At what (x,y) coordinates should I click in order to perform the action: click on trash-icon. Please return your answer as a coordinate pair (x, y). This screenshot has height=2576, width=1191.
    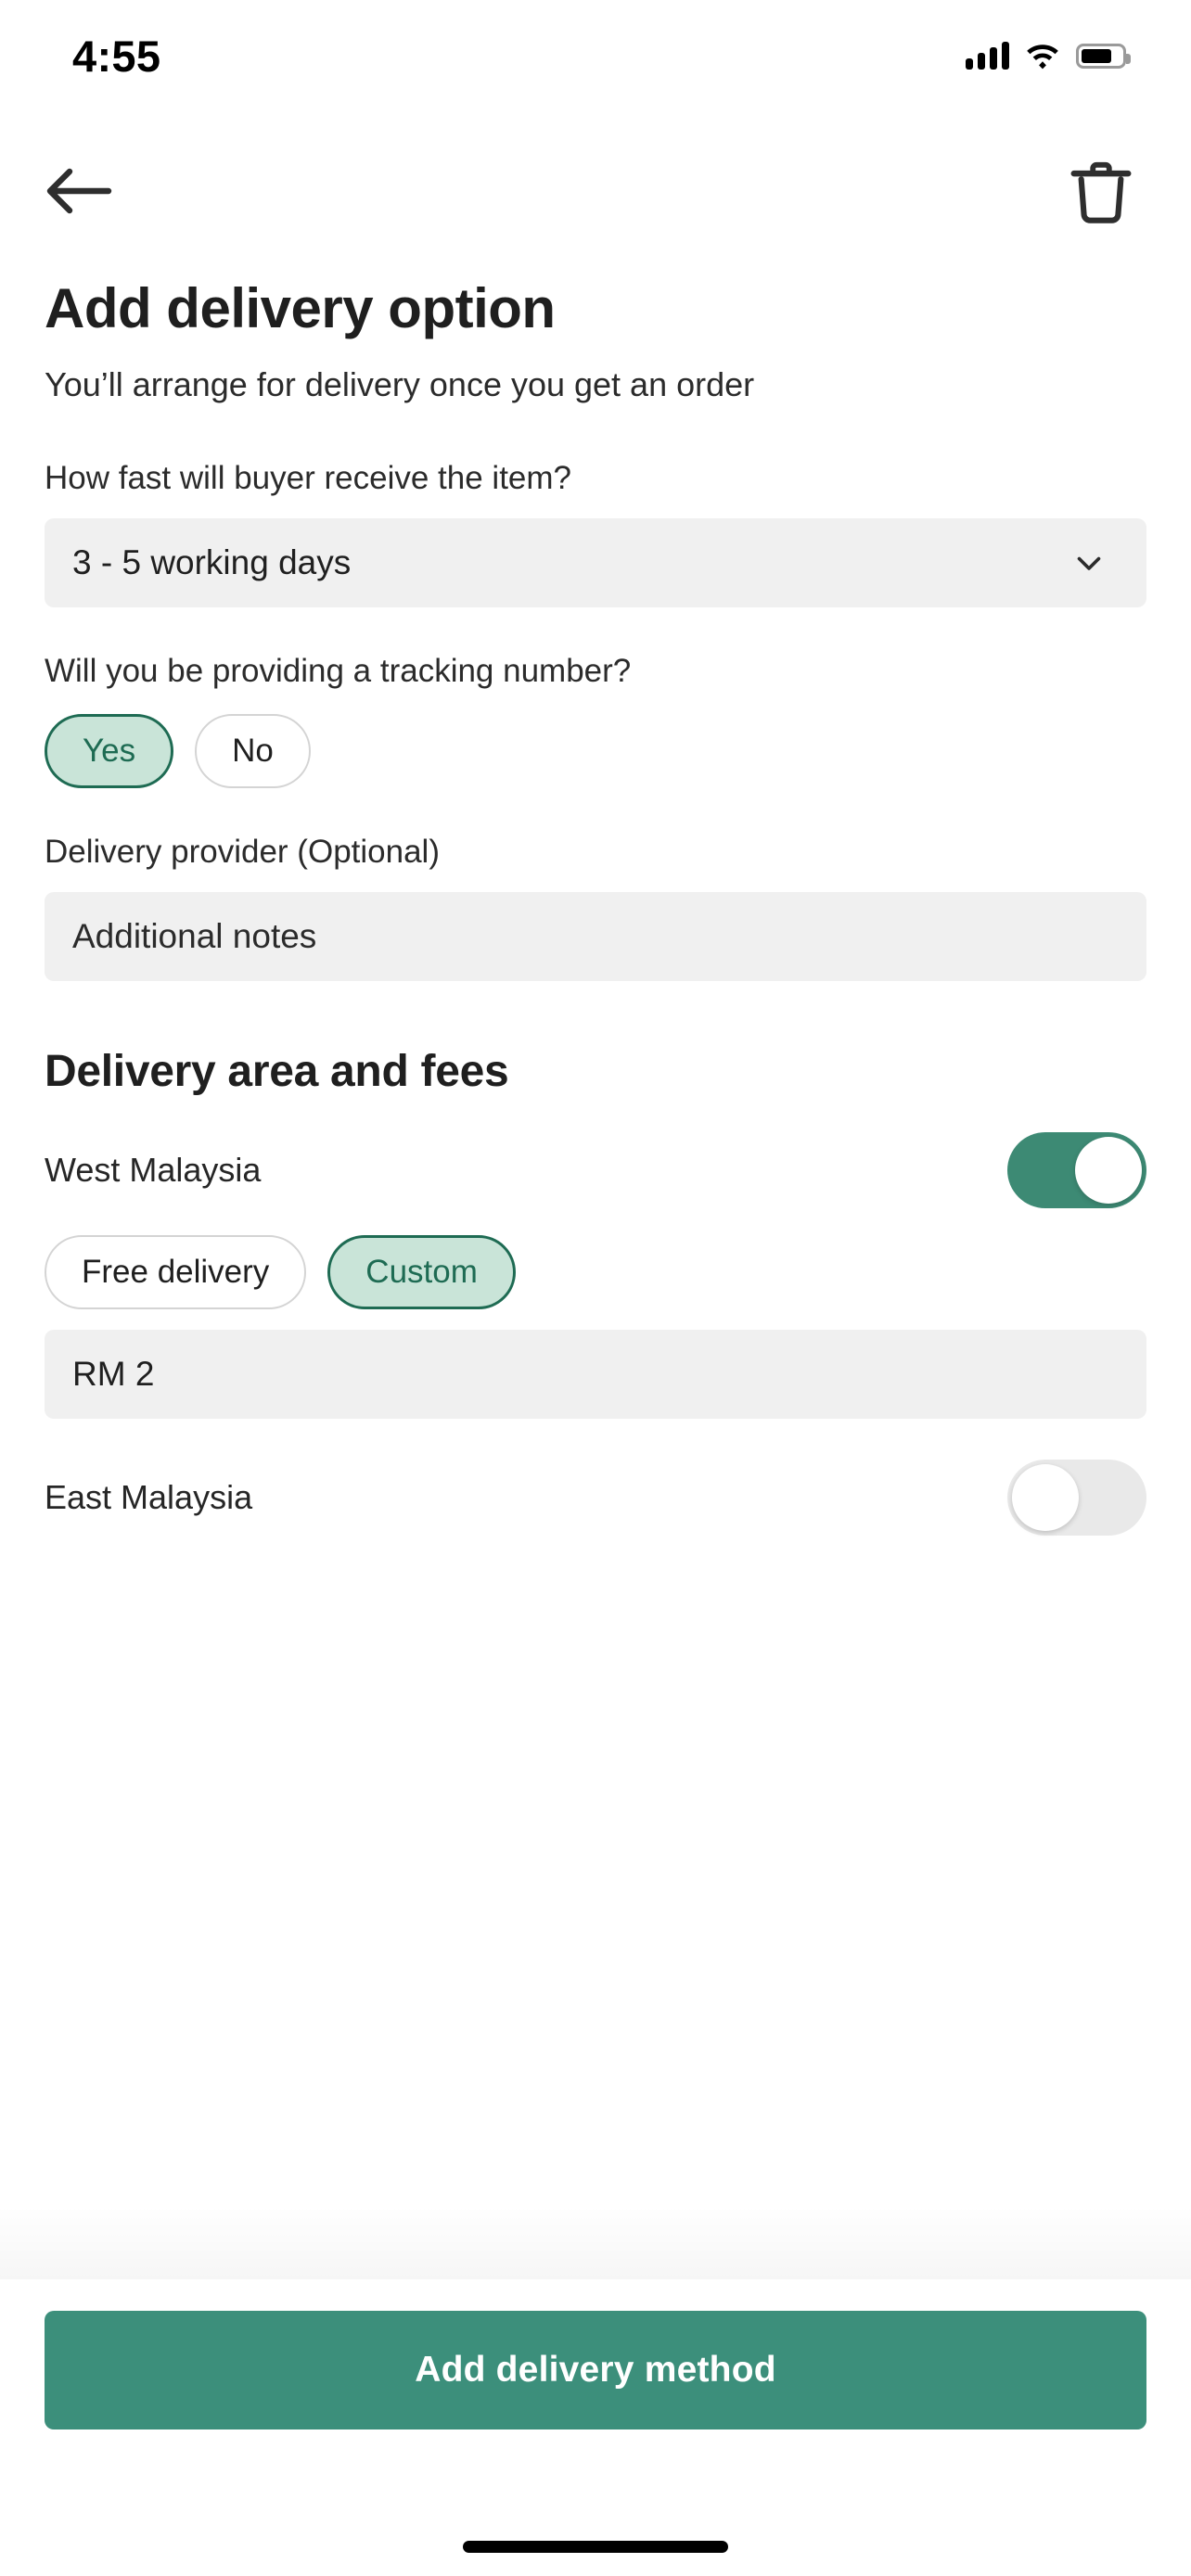
    Looking at the image, I should click on (1101, 192).